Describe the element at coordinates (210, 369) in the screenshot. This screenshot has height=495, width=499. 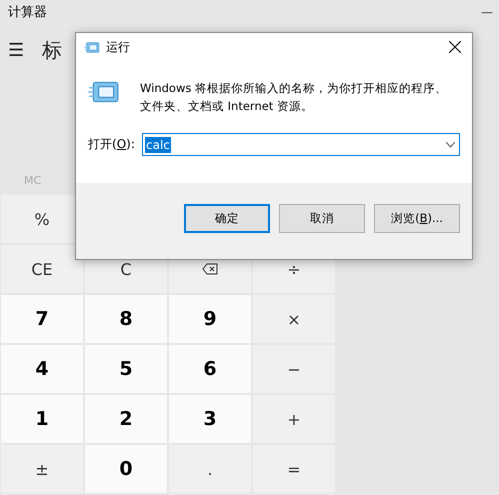
I see `digit-key: 6` at that location.